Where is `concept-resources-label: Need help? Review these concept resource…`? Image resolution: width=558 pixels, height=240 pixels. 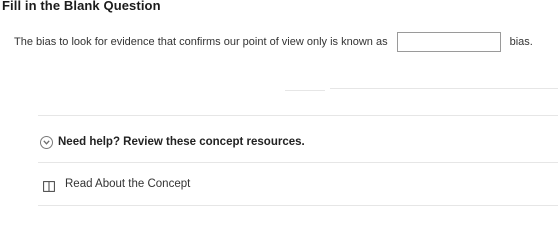 concept-resources-label: Need help? Review these concept resource… is located at coordinates (181, 142).